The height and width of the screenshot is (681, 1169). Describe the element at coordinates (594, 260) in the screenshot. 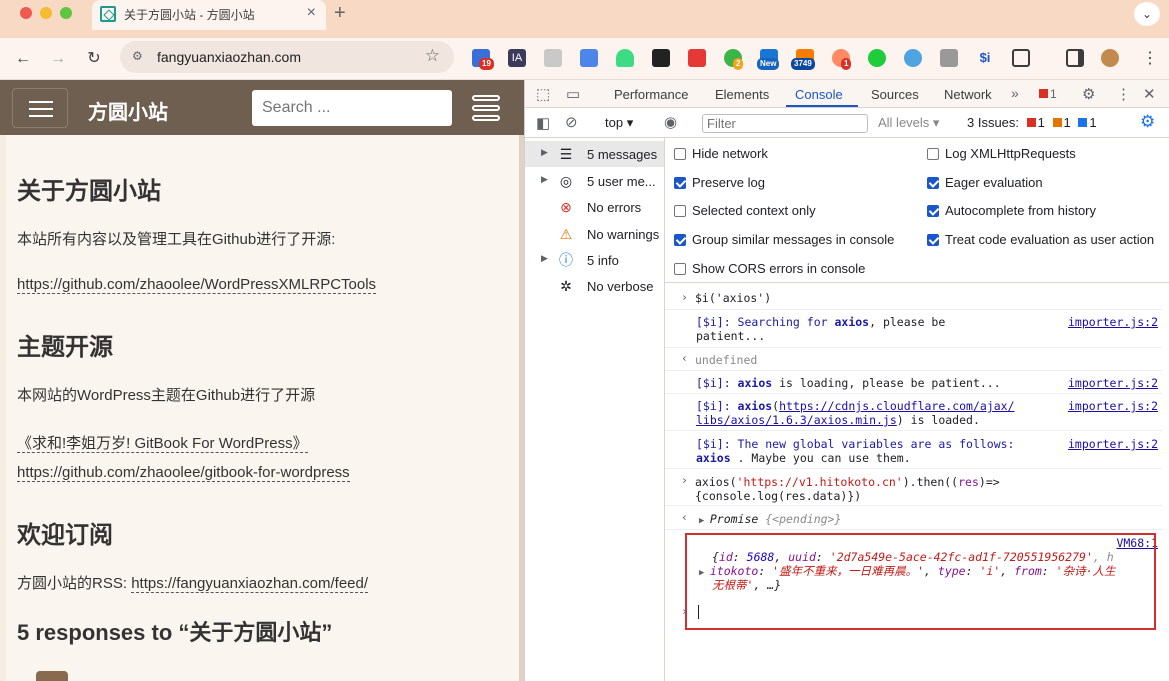

I see `sidebar-item-info: ▶ ⓘ 5 info` at that location.